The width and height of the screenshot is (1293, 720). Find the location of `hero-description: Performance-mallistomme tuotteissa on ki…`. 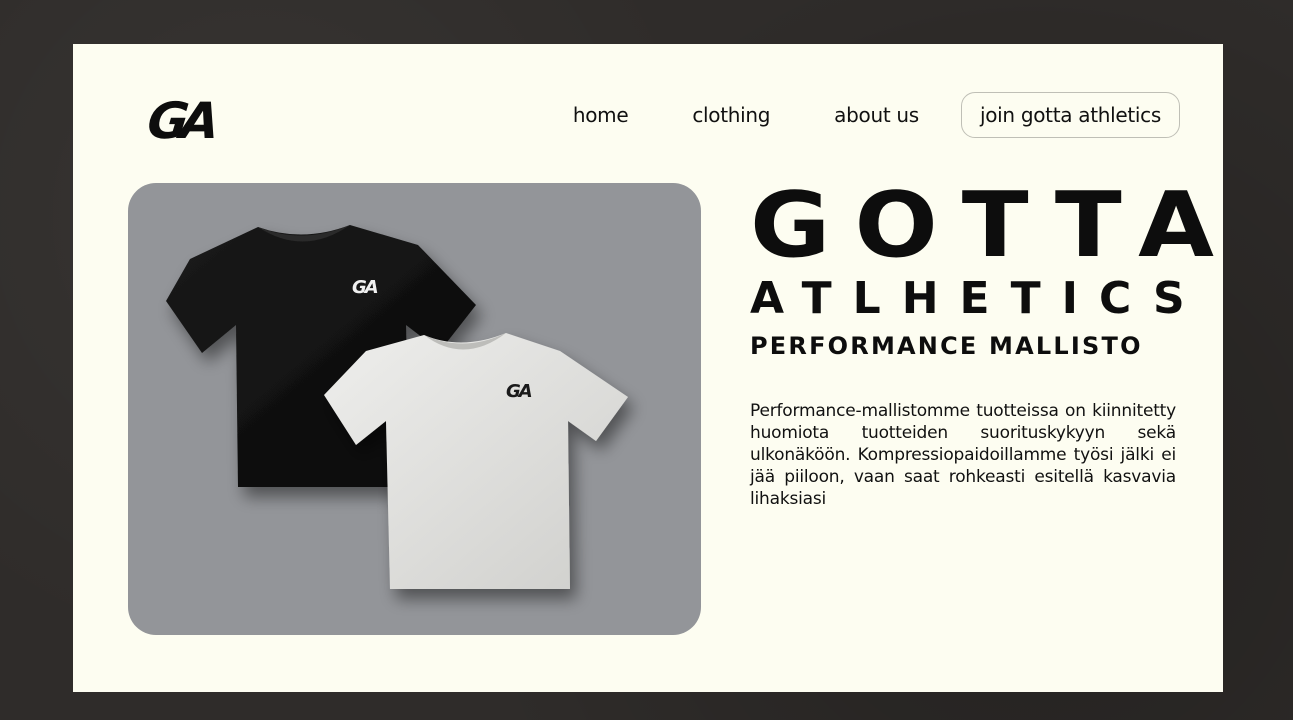

hero-description: Performance-mallistomme tuotteissa on ki… is located at coordinates (963, 455).